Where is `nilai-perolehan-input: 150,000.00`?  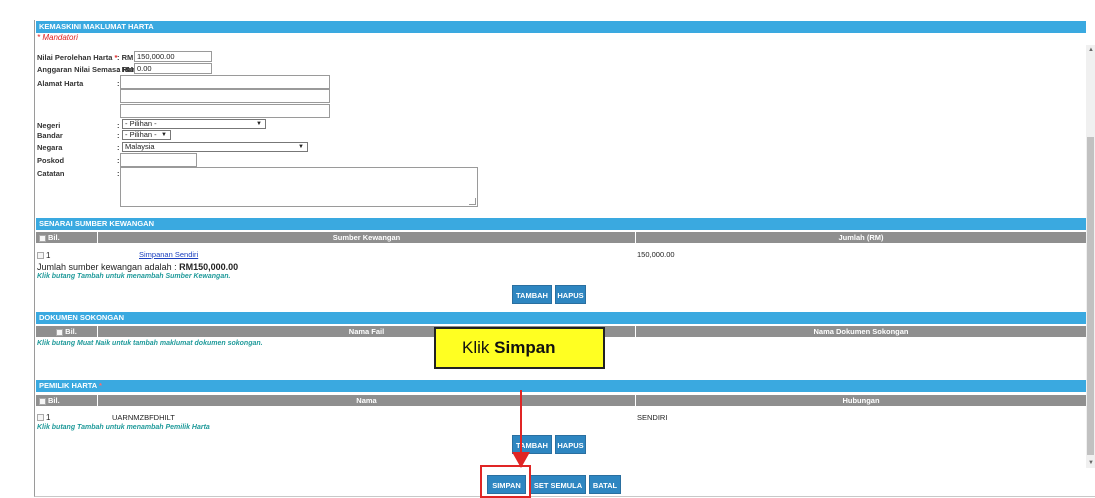 nilai-perolehan-input: 150,000.00 is located at coordinates (173, 56).